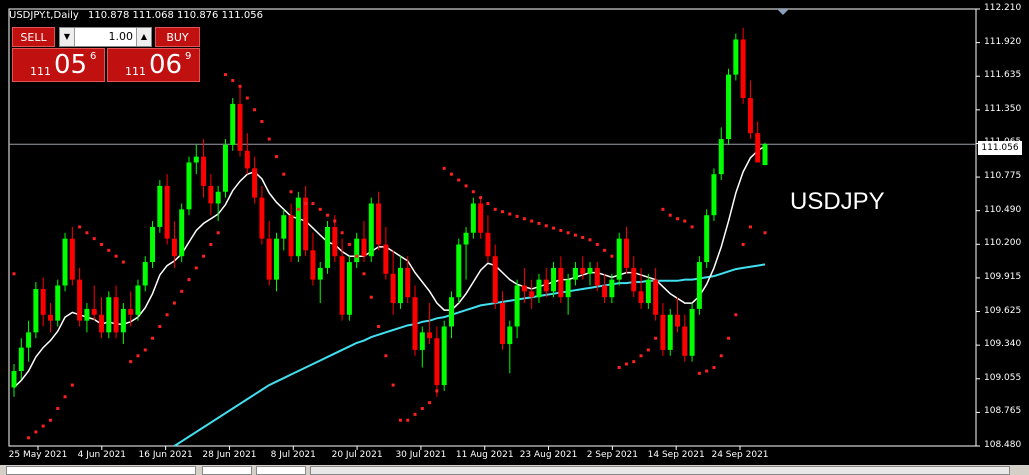  What do you see at coordinates (612, 455) in the screenshot?
I see `x-tick-label: 2 Sep 2021` at bounding box center [612, 455].